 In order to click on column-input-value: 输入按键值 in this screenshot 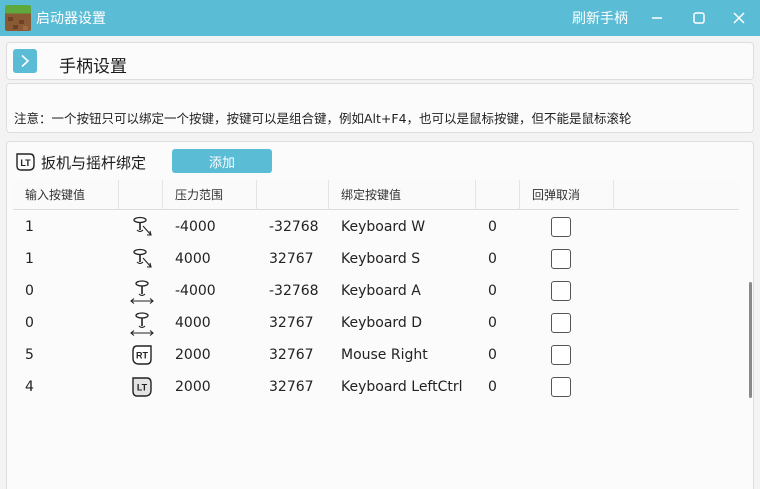, I will do `click(66, 195)`.